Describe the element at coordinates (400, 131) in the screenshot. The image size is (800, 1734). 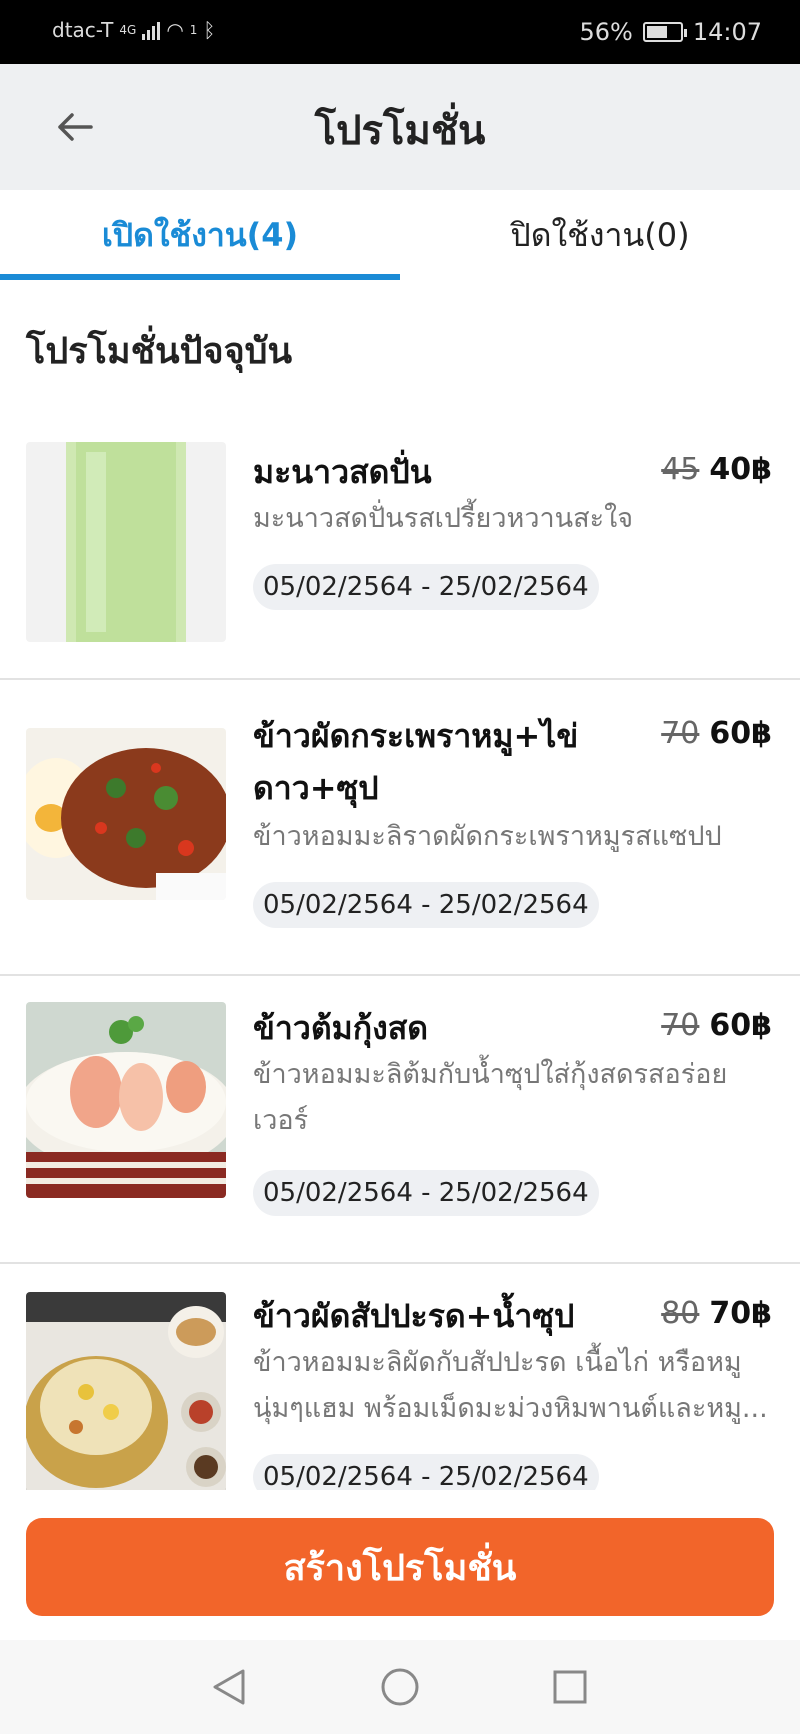
I see `page-title: โปรโมชั่น` at that location.